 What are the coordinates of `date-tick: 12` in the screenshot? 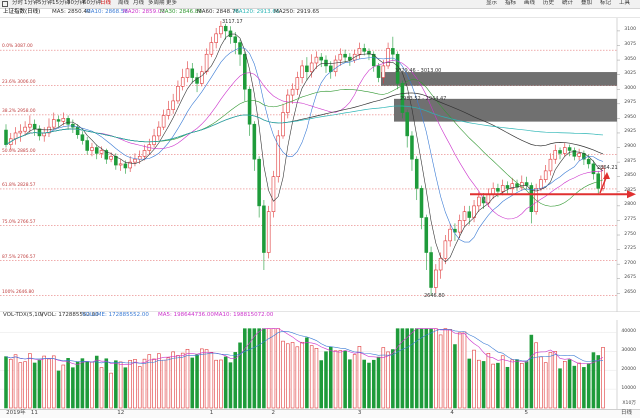 It's located at (121, 413).